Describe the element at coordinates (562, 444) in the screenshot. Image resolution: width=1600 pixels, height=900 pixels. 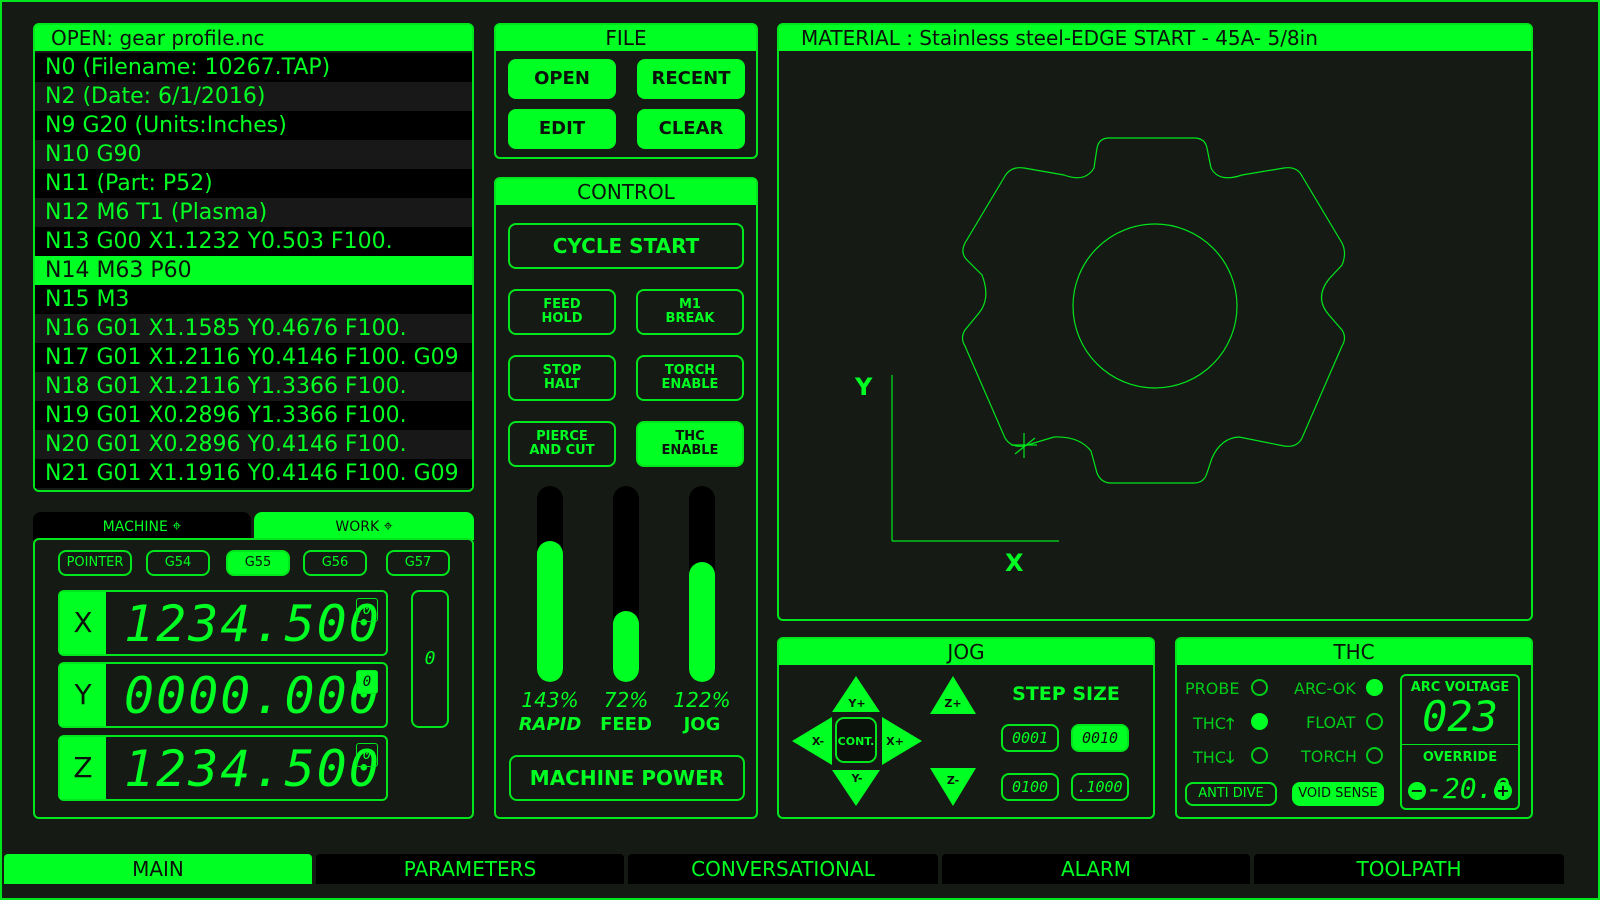
I see `pierce-and-cut-button: PIERCE AND CUT` at that location.